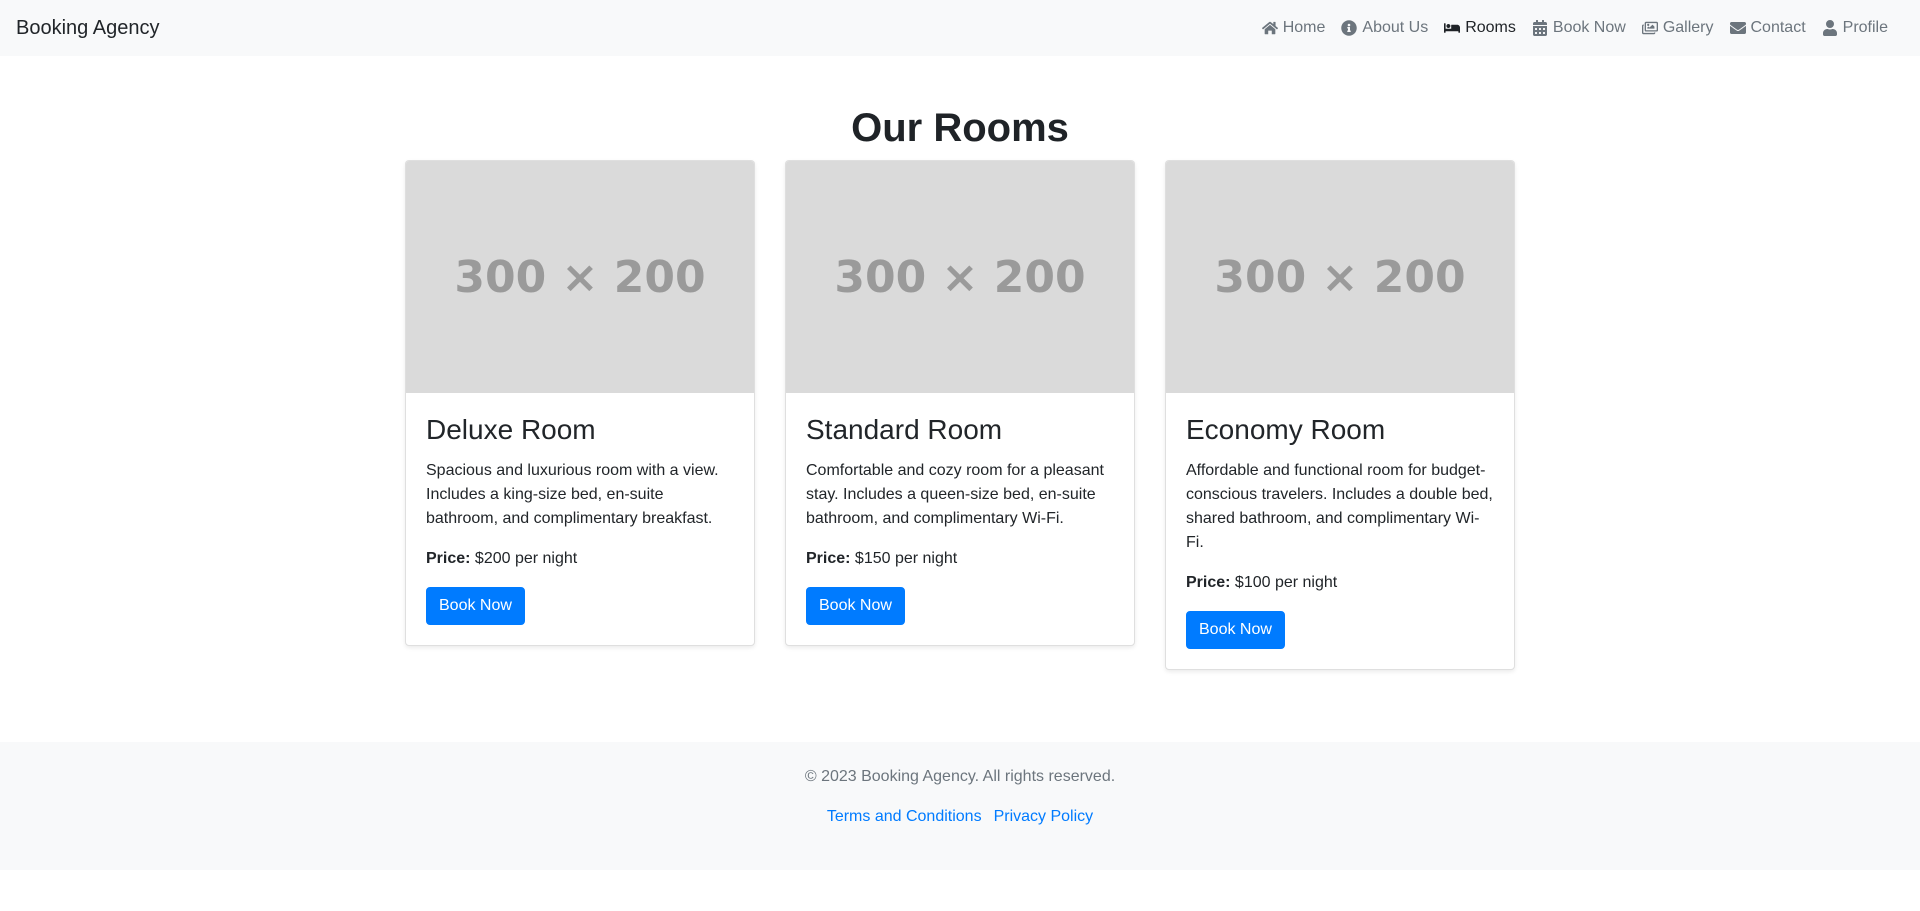 The height and width of the screenshot is (911, 1920). What do you see at coordinates (87, 28) in the screenshot?
I see `brand-link: Booking Agency` at bounding box center [87, 28].